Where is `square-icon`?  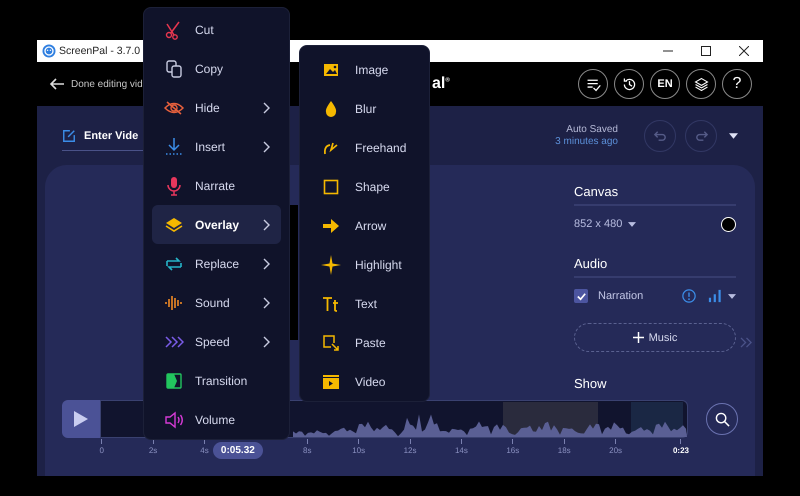 square-icon is located at coordinates (331, 186).